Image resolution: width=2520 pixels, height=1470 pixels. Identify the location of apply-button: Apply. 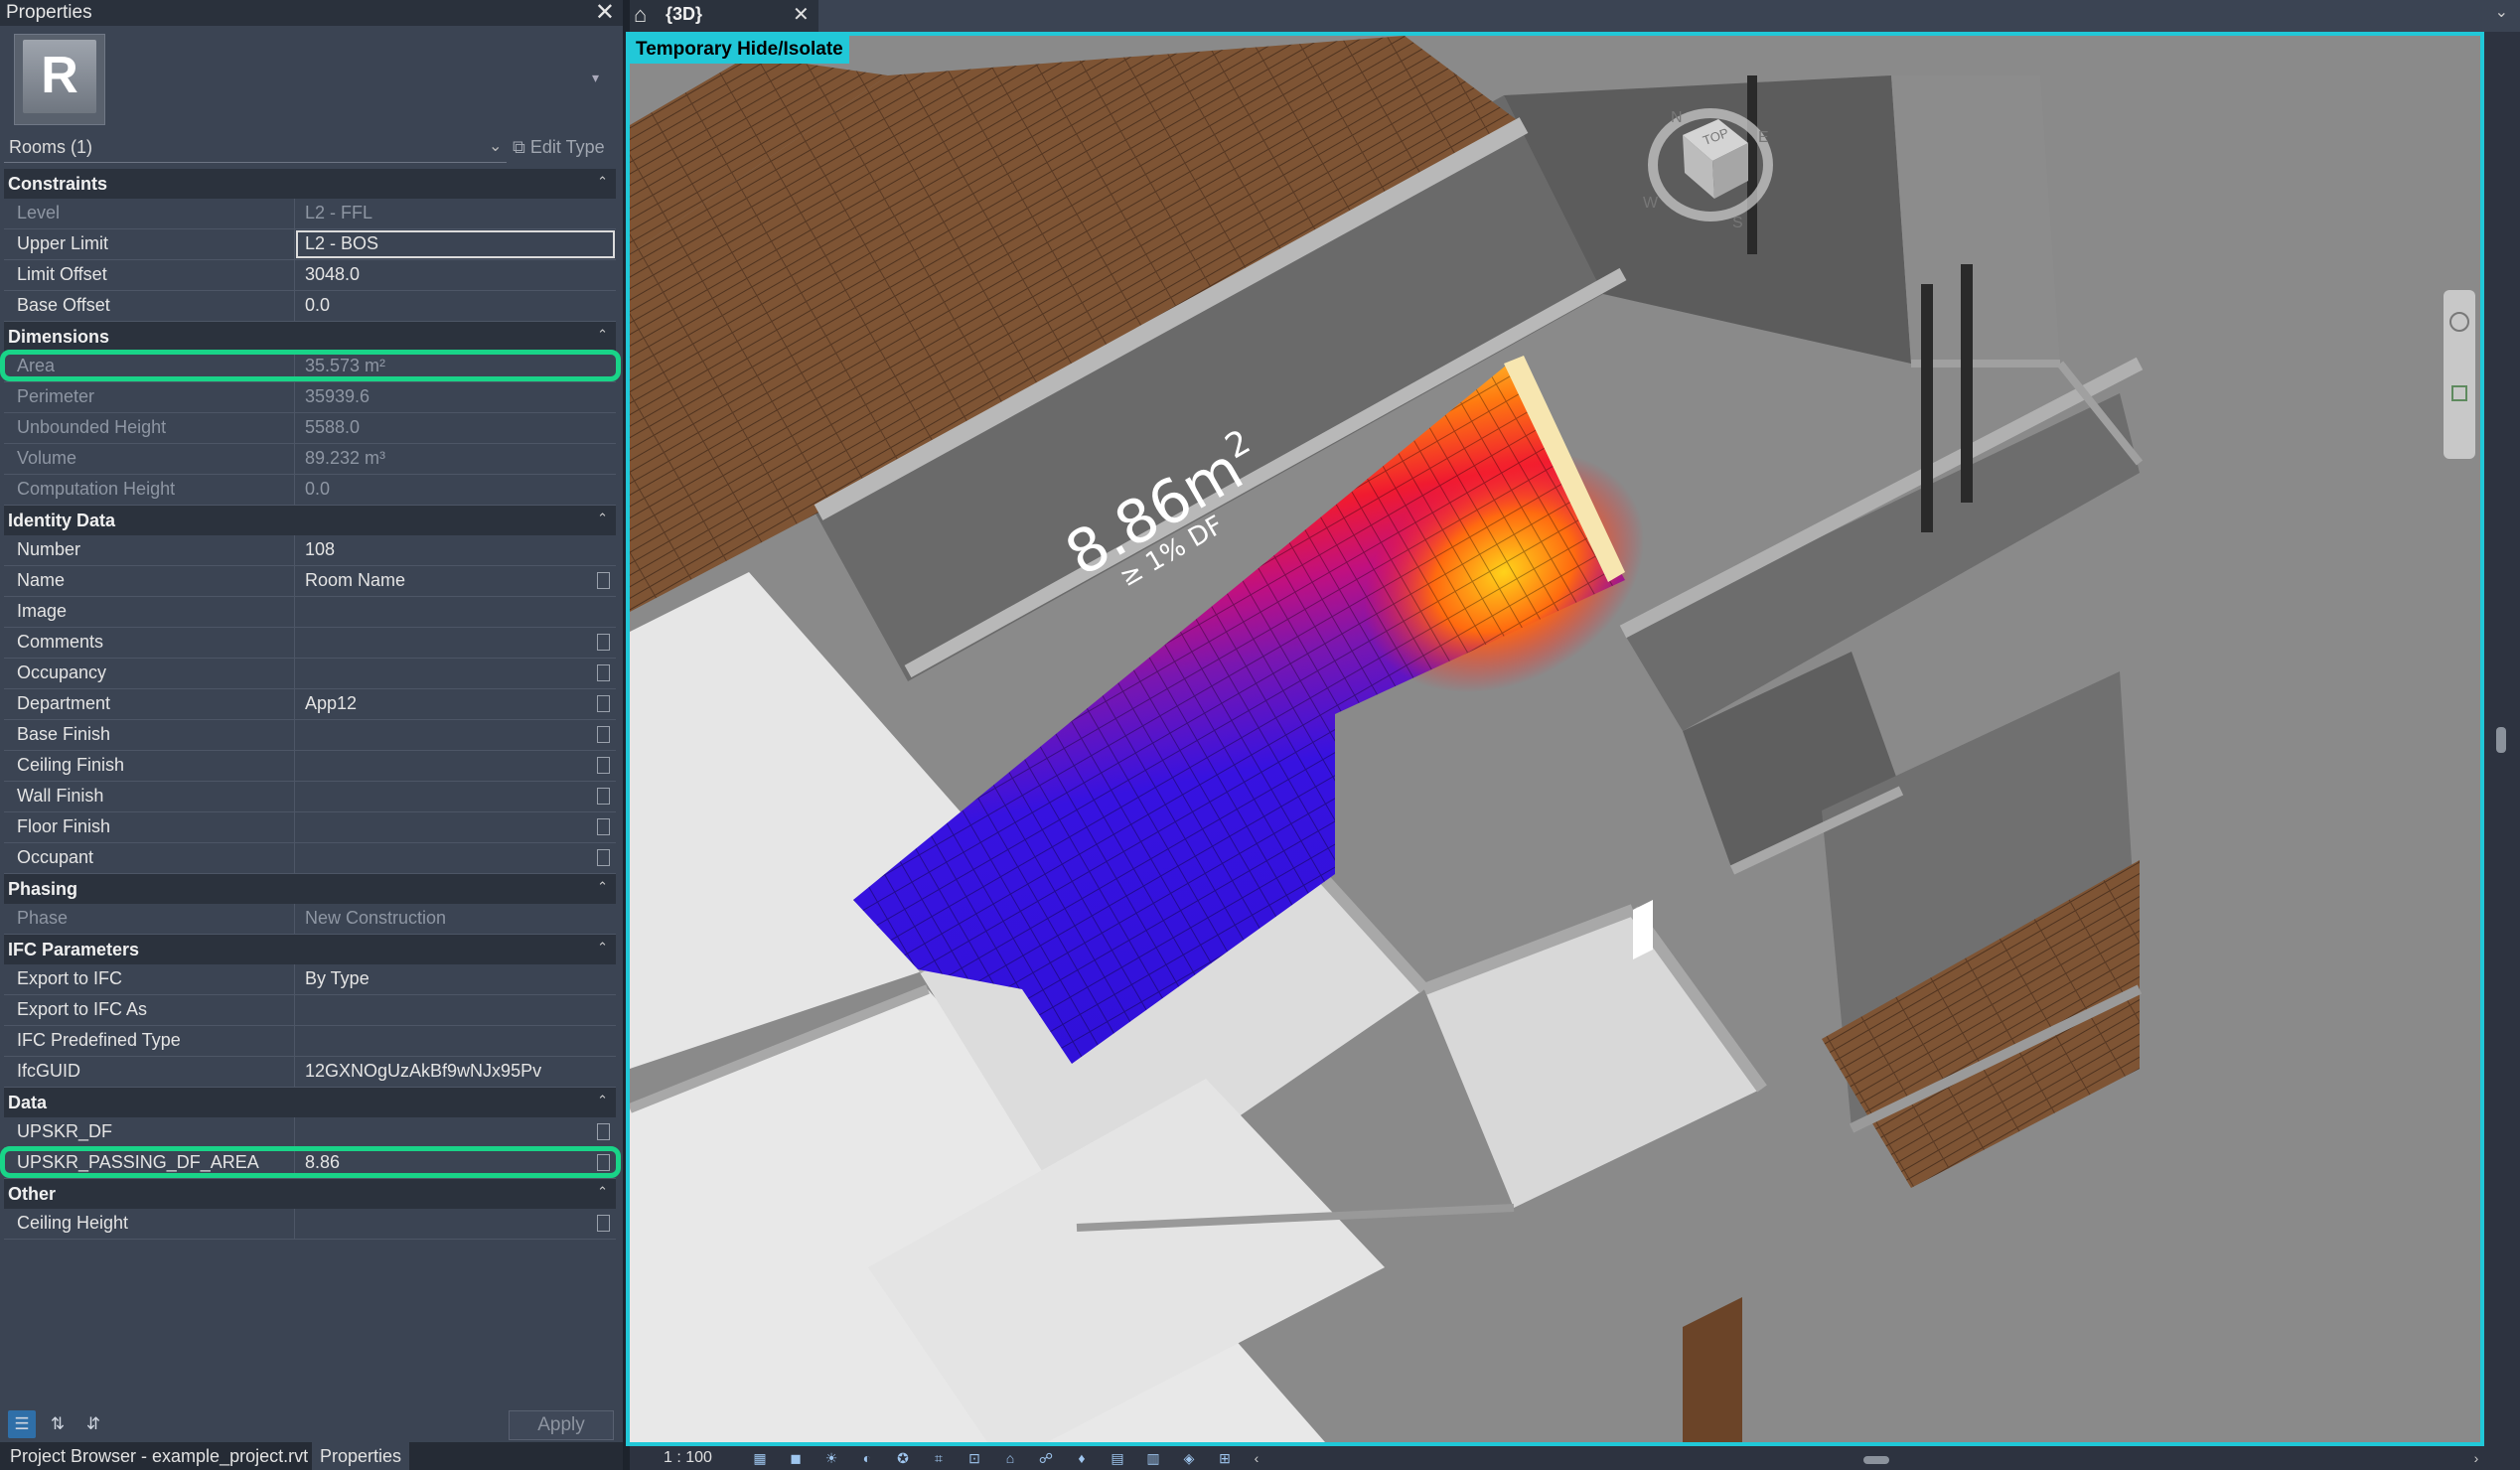
(561, 1425).